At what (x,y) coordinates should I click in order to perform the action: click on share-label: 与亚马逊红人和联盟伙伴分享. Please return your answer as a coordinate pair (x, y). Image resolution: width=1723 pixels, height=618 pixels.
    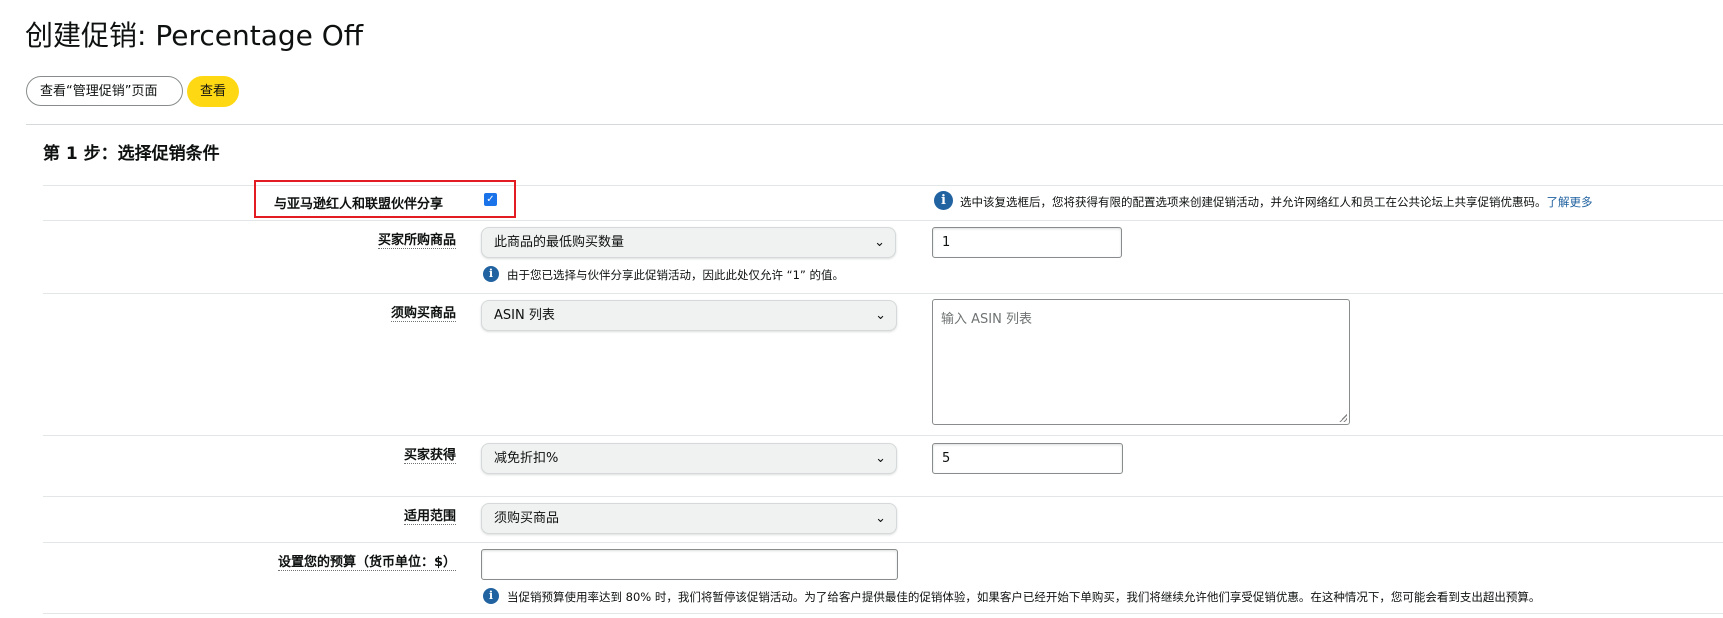
    Looking at the image, I should click on (359, 204).